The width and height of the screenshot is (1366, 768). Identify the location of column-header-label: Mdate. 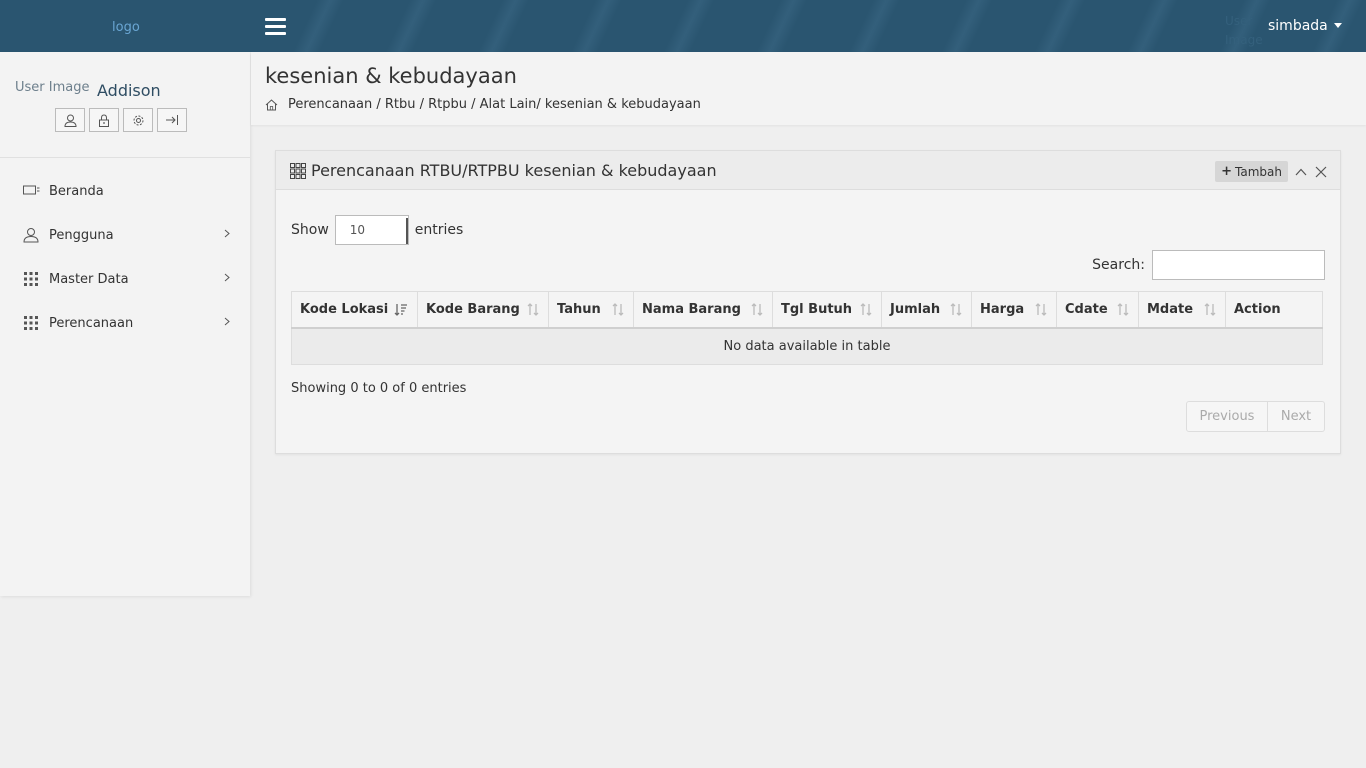
(1170, 309).